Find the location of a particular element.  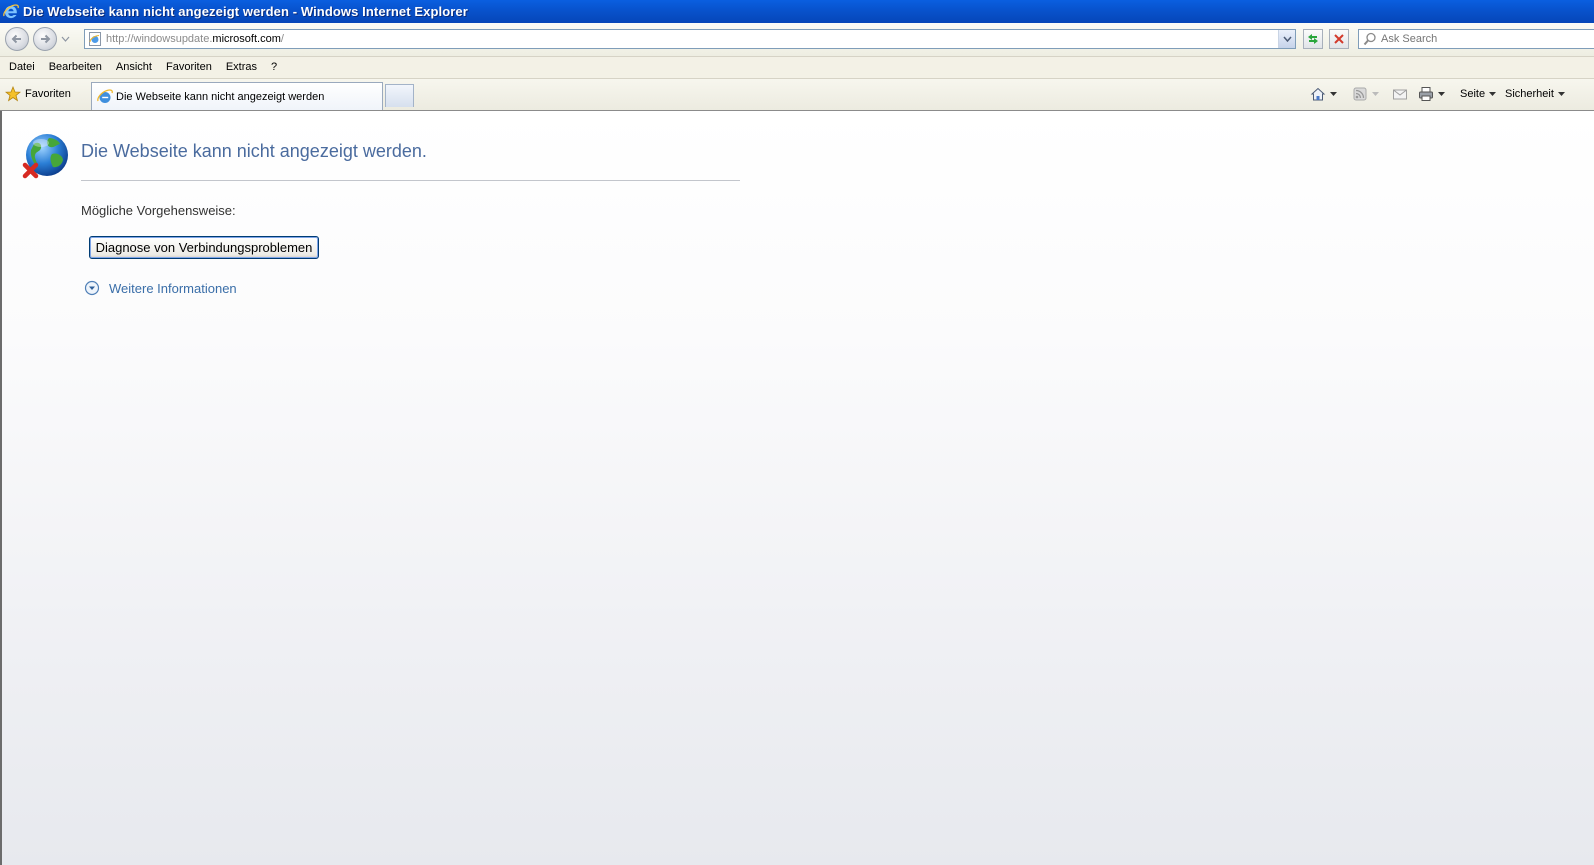

back-button is located at coordinates (17, 39).